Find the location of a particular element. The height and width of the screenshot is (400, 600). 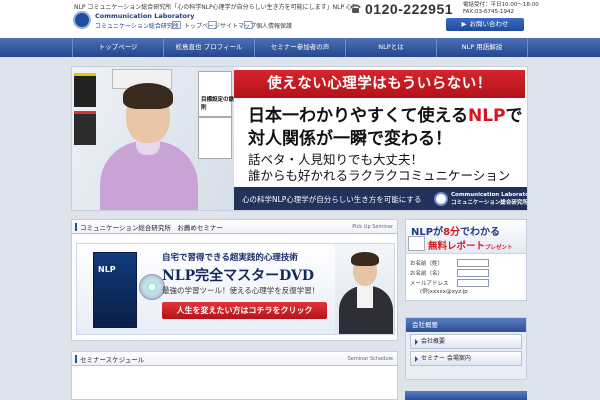

company-item-venue: セミナー 会場案内 is located at coordinates (466, 358).